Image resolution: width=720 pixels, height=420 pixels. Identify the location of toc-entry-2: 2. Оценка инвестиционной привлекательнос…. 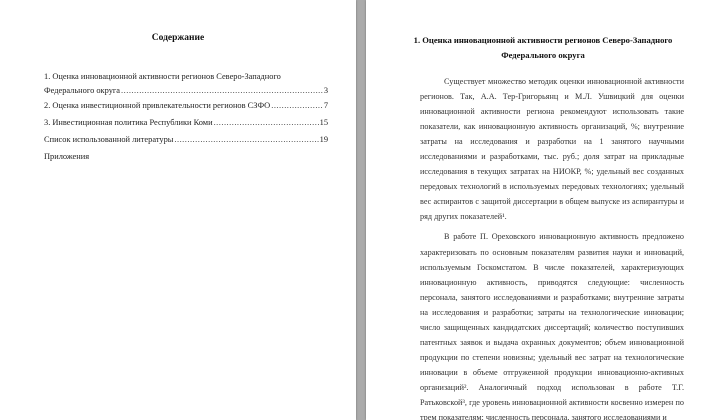
(186, 106).